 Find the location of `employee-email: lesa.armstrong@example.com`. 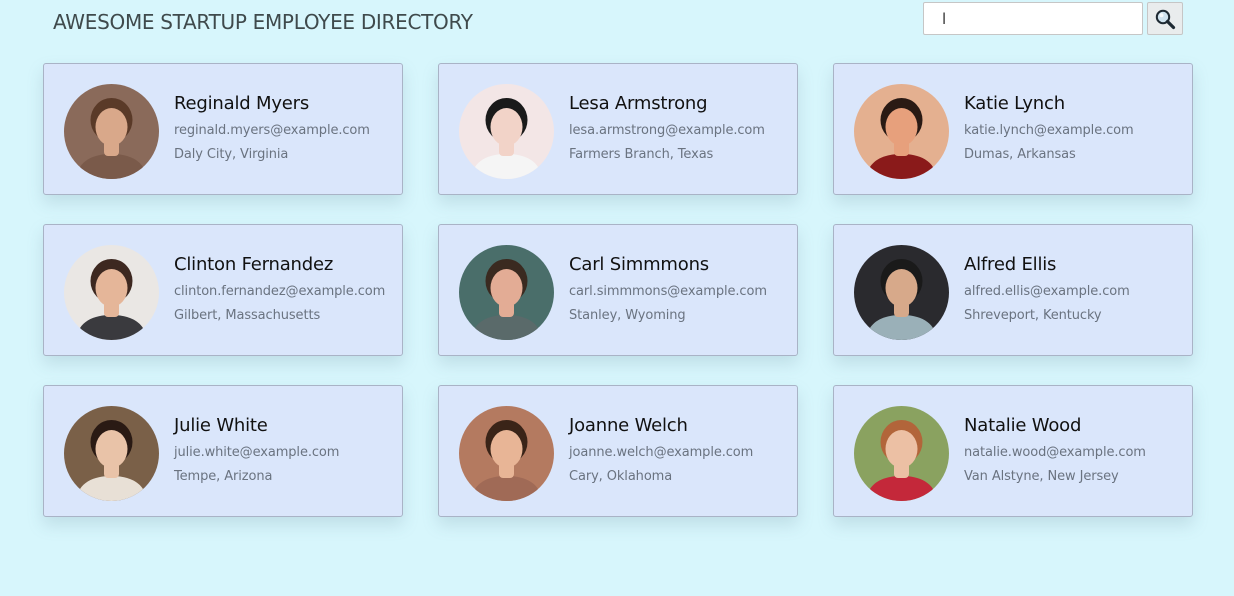

employee-email: lesa.armstrong@example.com is located at coordinates (667, 130).